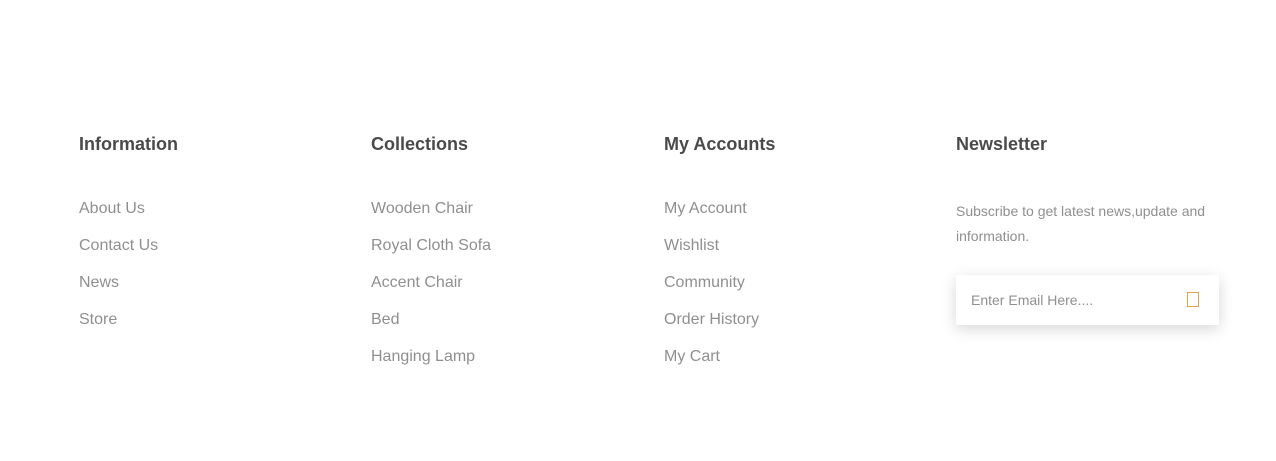  What do you see at coordinates (501, 215) in the screenshot?
I see `list-item: Wooden Chair` at bounding box center [501, 215].